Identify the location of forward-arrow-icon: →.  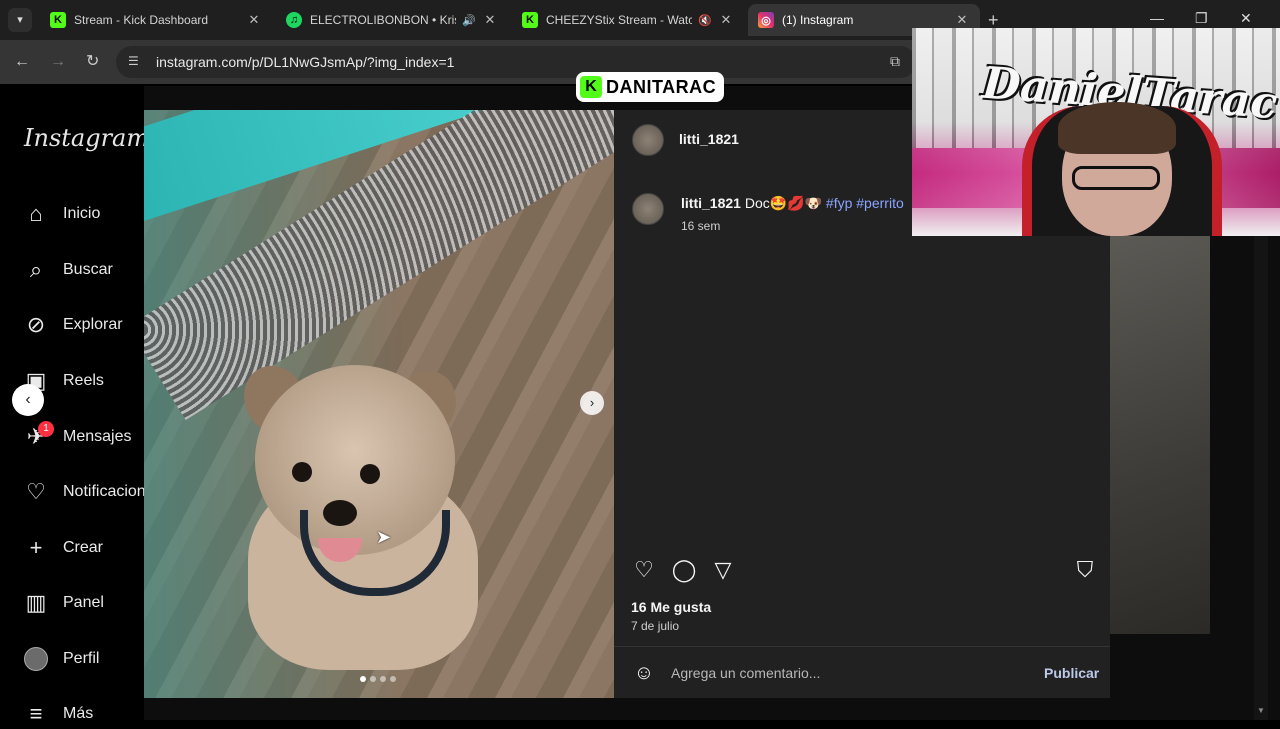
(58, 62).